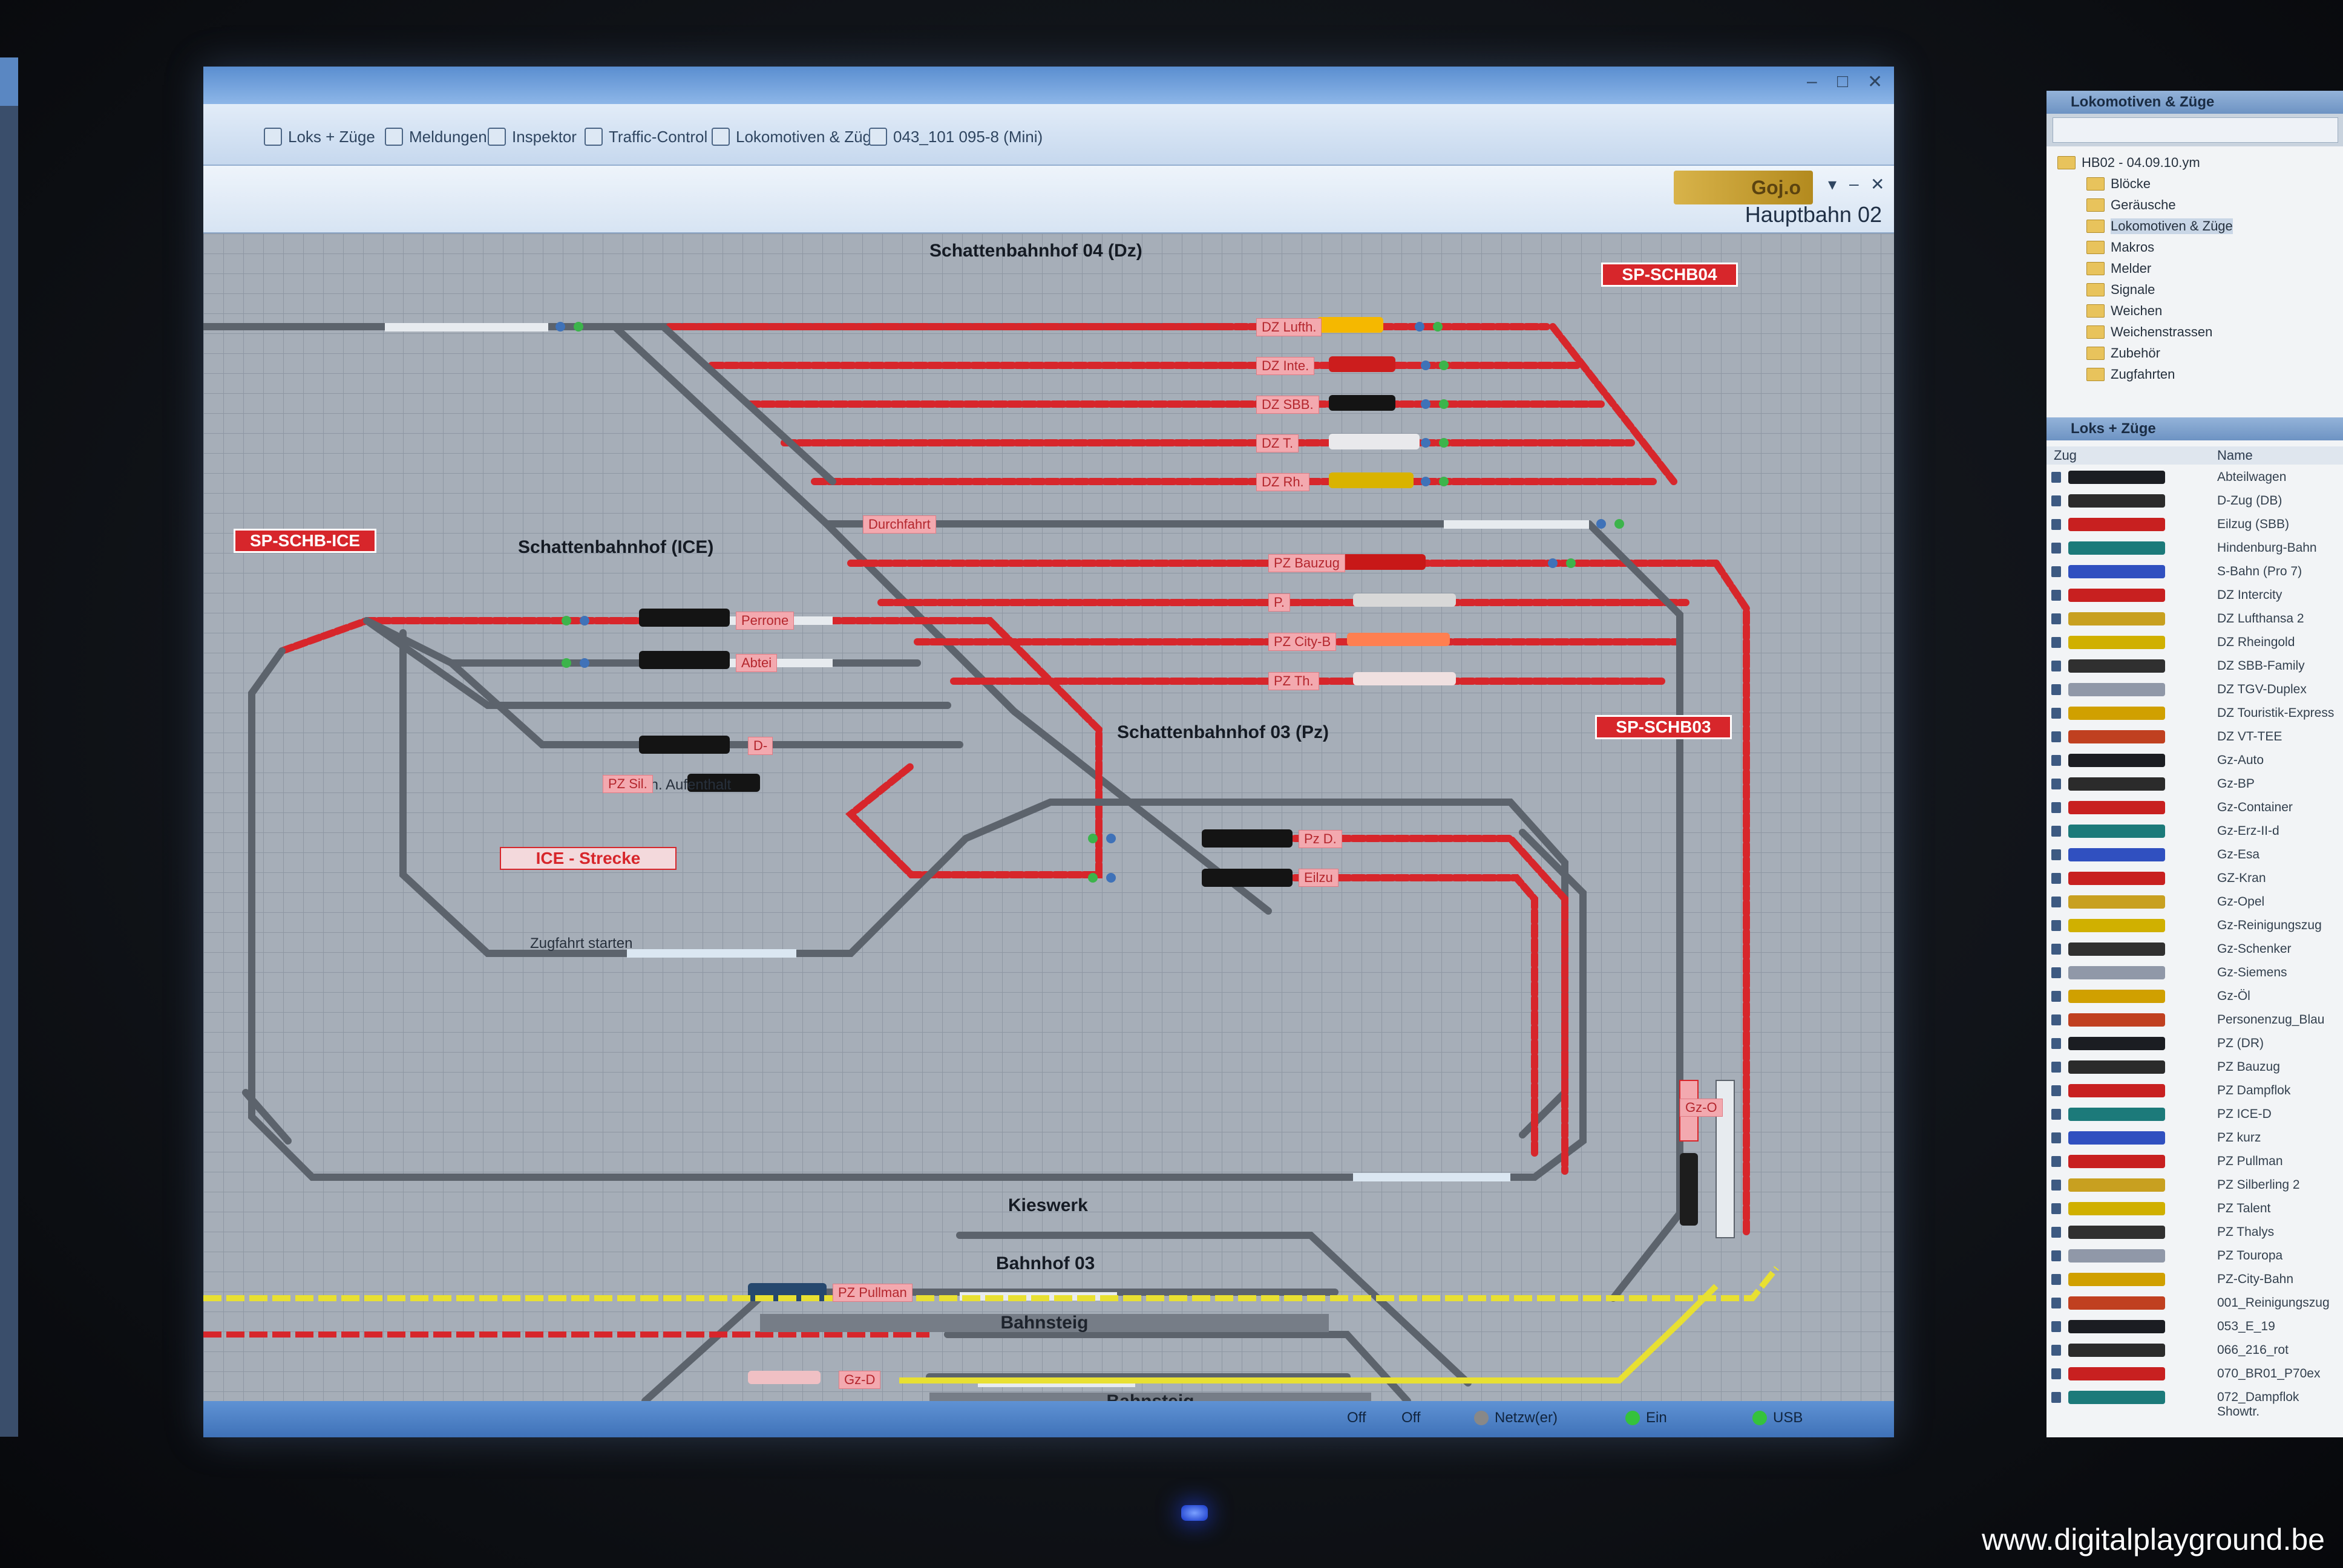 Image resolution: width=2343 pixels, height=1568 pixels. Describe the element at coordinates (2118, 269) in the screenshot. I see `tree-item: Melder` at that location.